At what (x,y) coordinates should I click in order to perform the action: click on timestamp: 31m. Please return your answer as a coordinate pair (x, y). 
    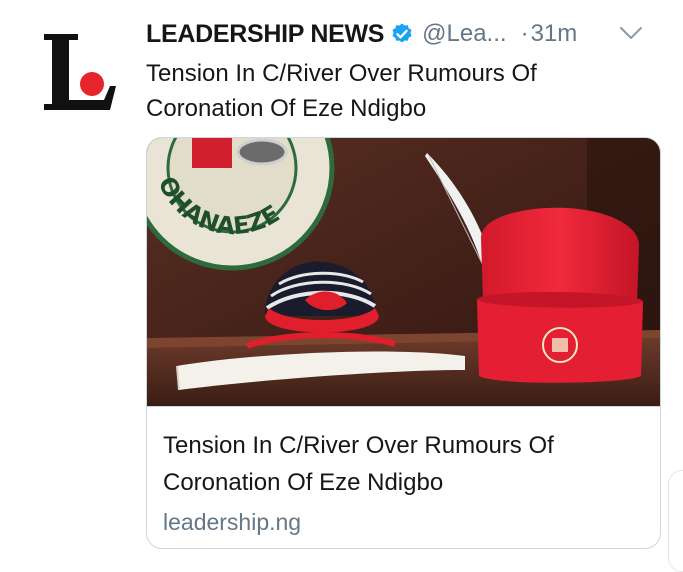
    Looking at the image, I should click on (554, 34).